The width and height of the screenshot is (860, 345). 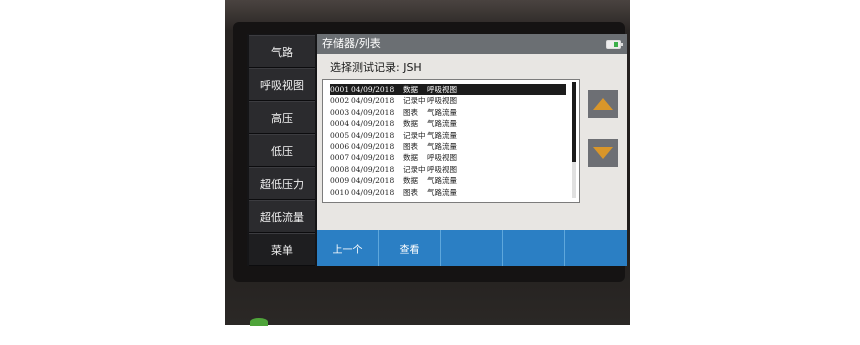 What do you see at coordinates (340, 181) in the screenshot?
I see `record-id: 0009` at bounding box center [340, 181].